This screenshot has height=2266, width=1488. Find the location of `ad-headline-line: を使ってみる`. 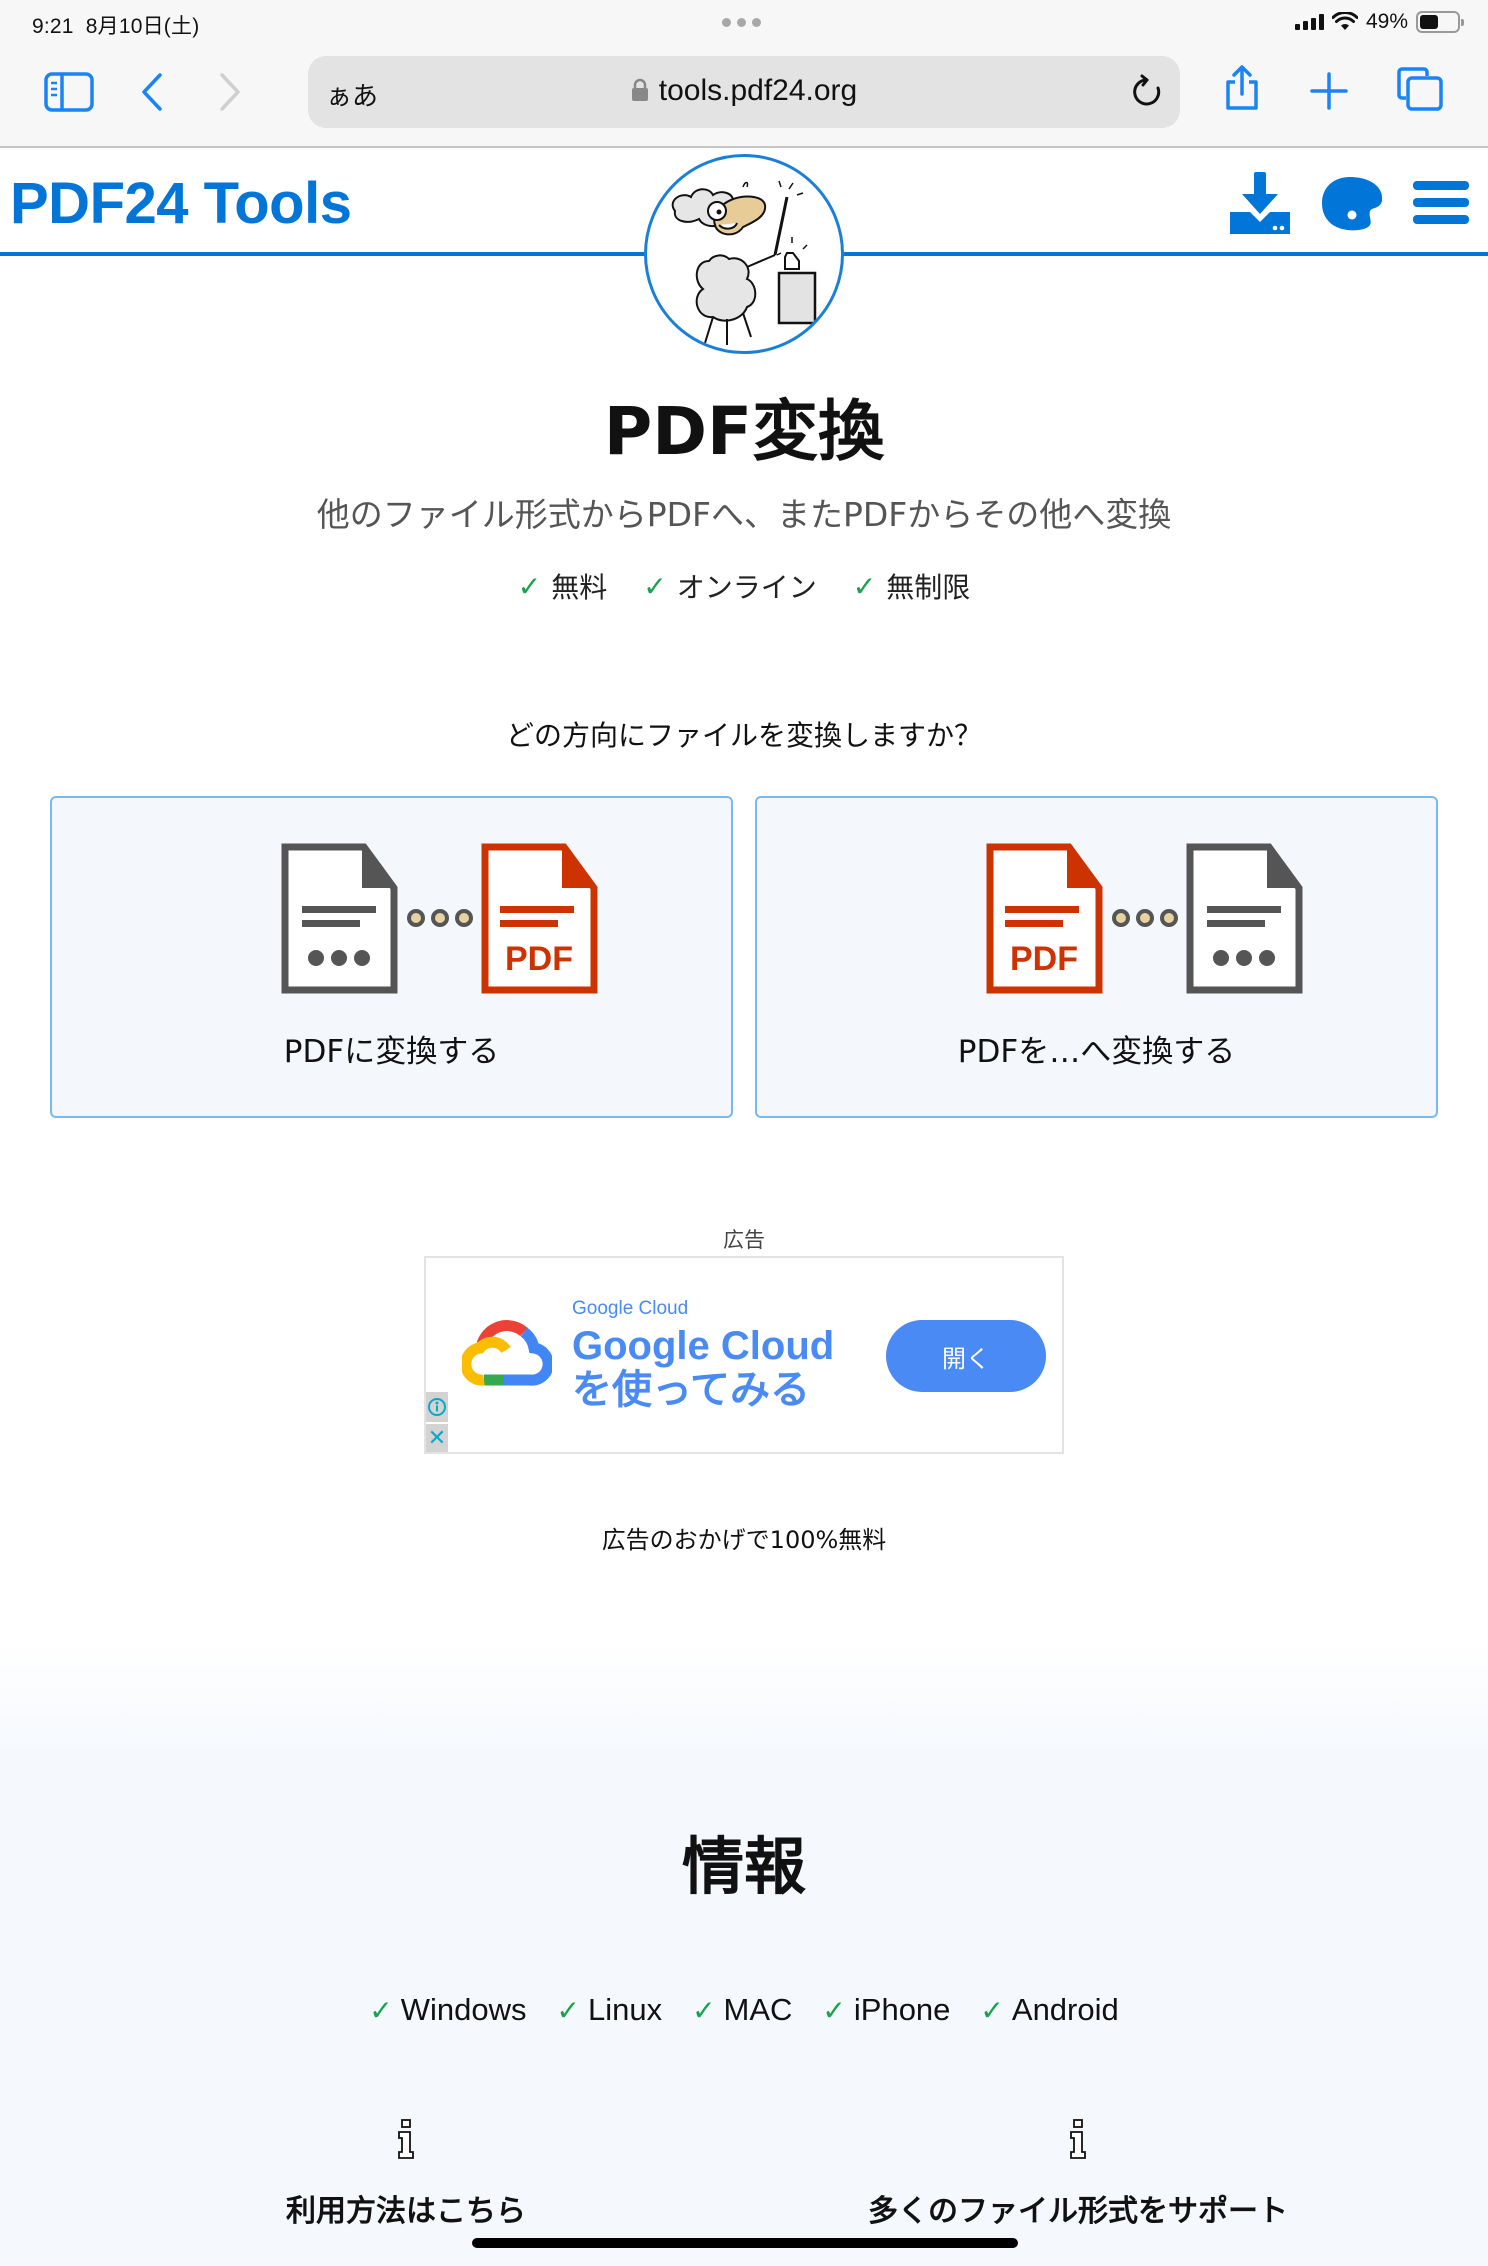

ad-headline-line: を使ってみる is located at coordinates (691, 1390).